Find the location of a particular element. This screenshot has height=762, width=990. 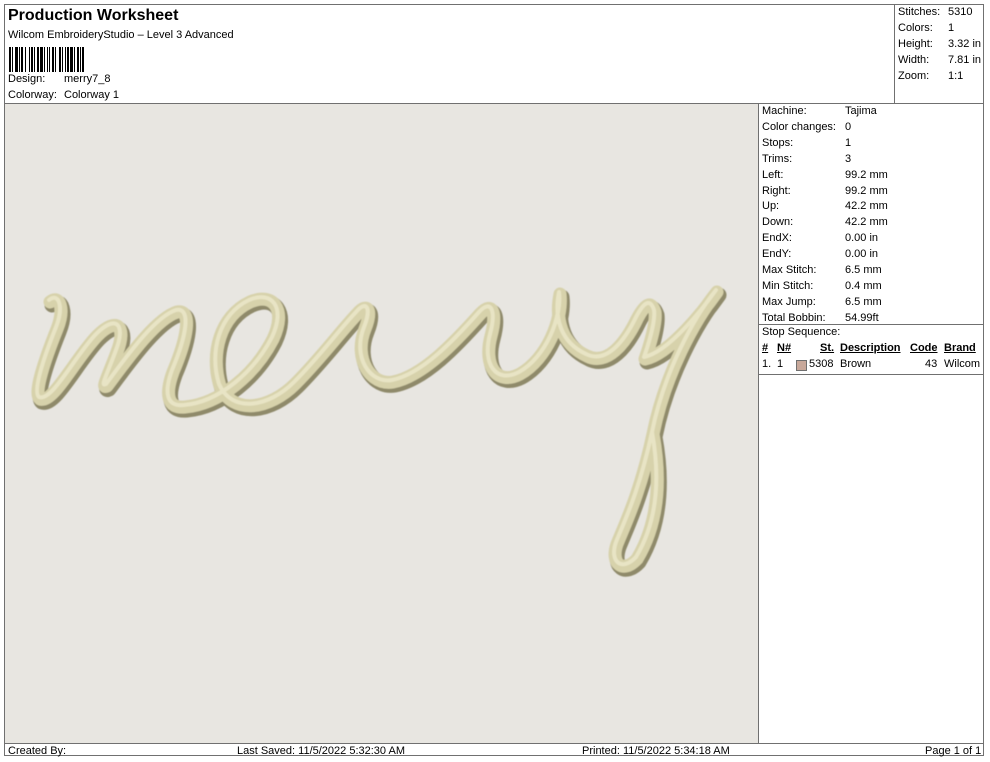

stat-zoom: Zoom: 1:1 is located at coordinates (930, 76).